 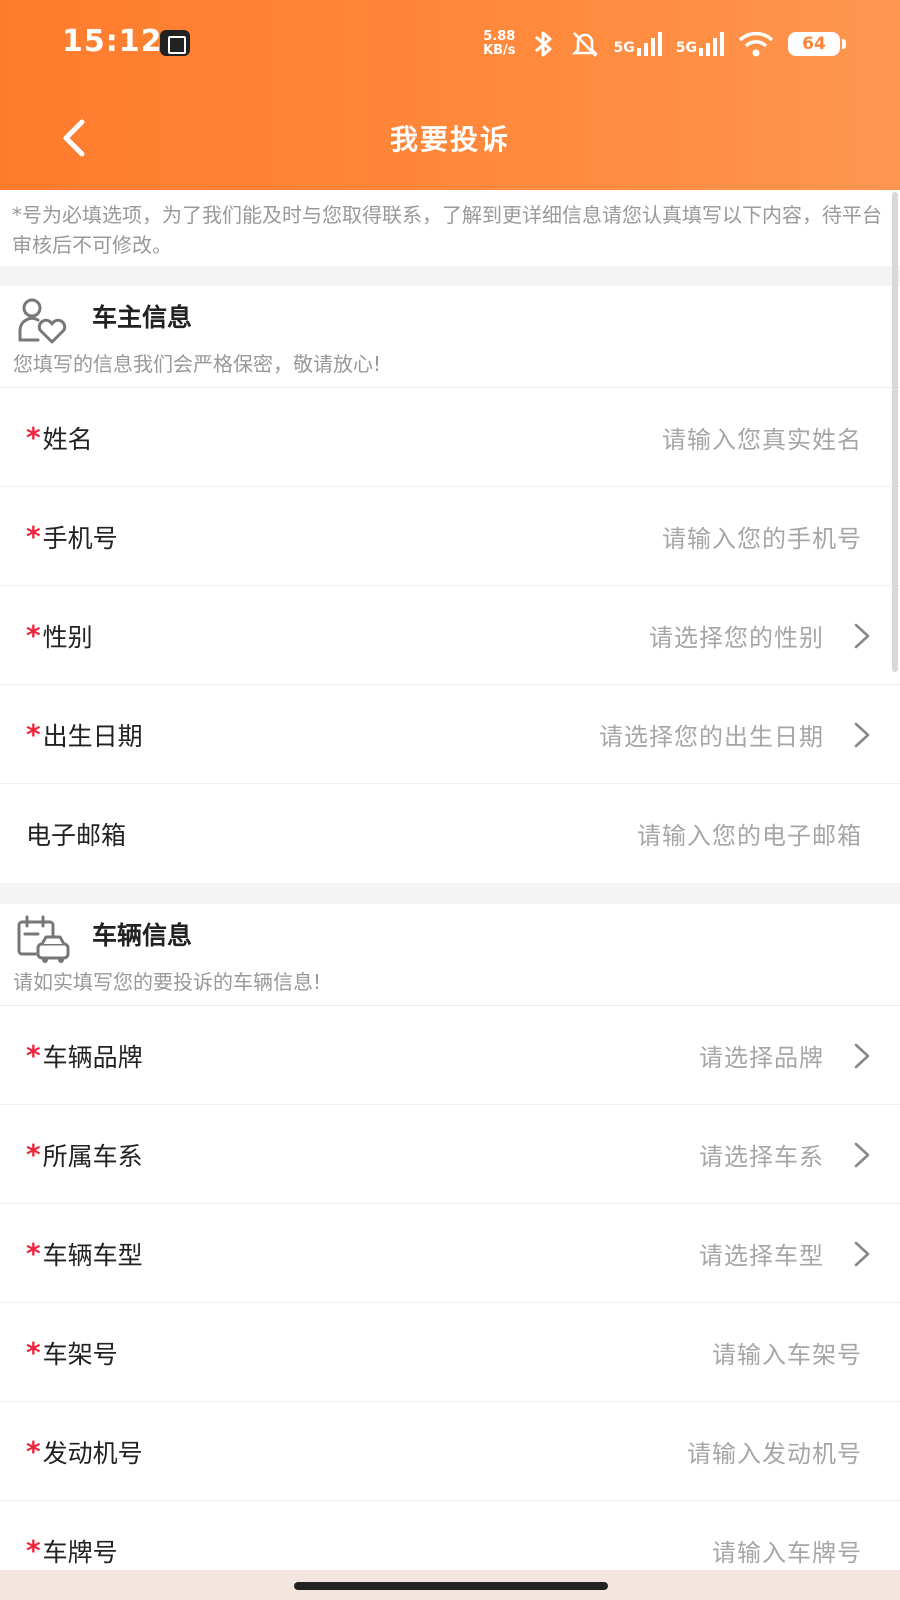 What do you see at coordinates (450, 1055) in the screenshot?
I see `brand-field: * 车辆品牌 请选择品牌` at bounding box center [450, 1055].